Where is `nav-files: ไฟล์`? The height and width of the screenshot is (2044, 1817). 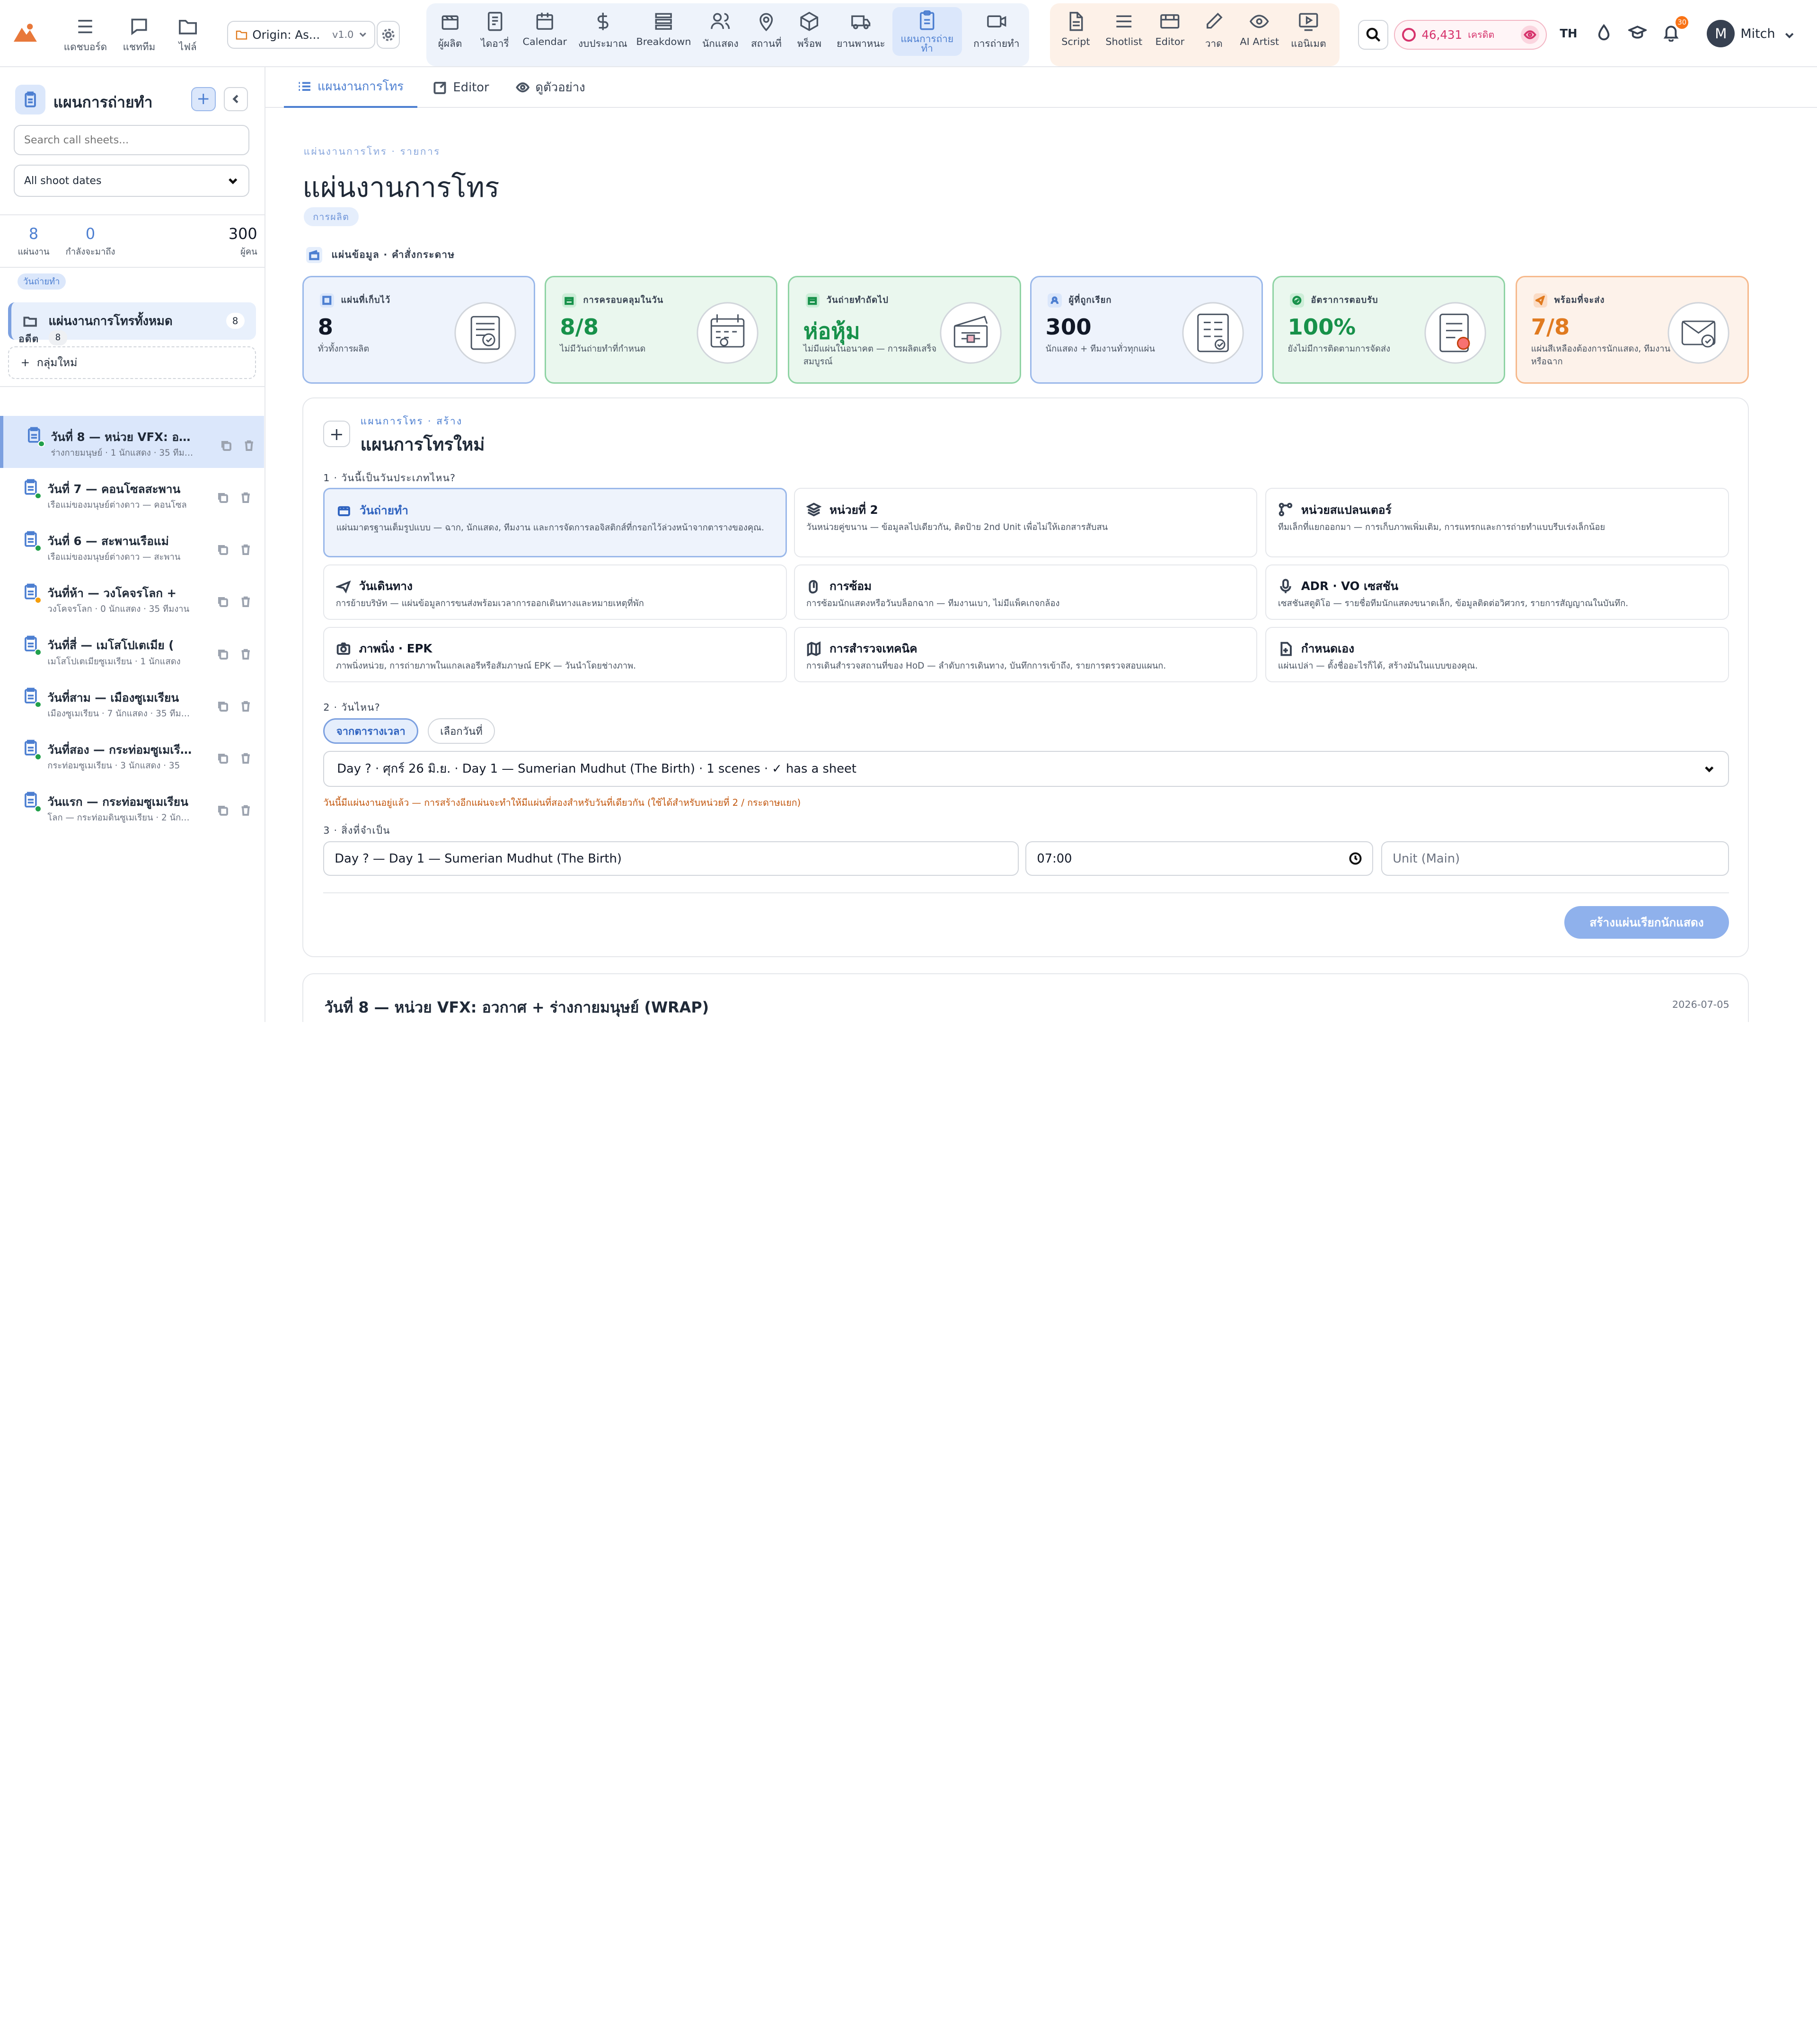 nav-files: ไฟล์ is located at coordinates (188, 35).